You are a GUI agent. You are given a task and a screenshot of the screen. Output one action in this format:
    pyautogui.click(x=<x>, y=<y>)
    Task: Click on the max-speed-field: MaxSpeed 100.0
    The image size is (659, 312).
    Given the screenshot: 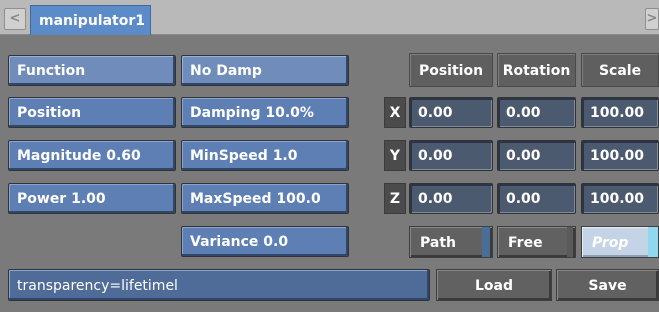 What is the action you would take?
    pyautogui.click(x=265, y=198)
    